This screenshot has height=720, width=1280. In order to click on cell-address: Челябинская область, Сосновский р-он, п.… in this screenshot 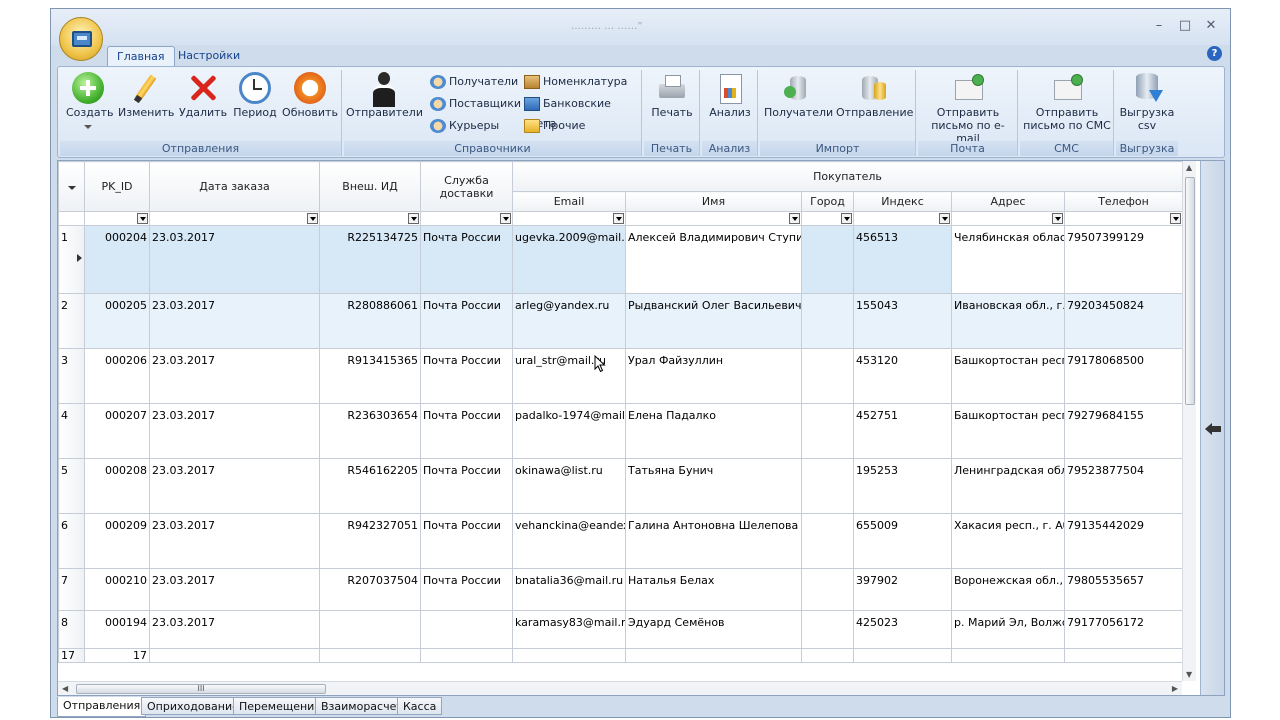, I will do `click(1008, 259)`.